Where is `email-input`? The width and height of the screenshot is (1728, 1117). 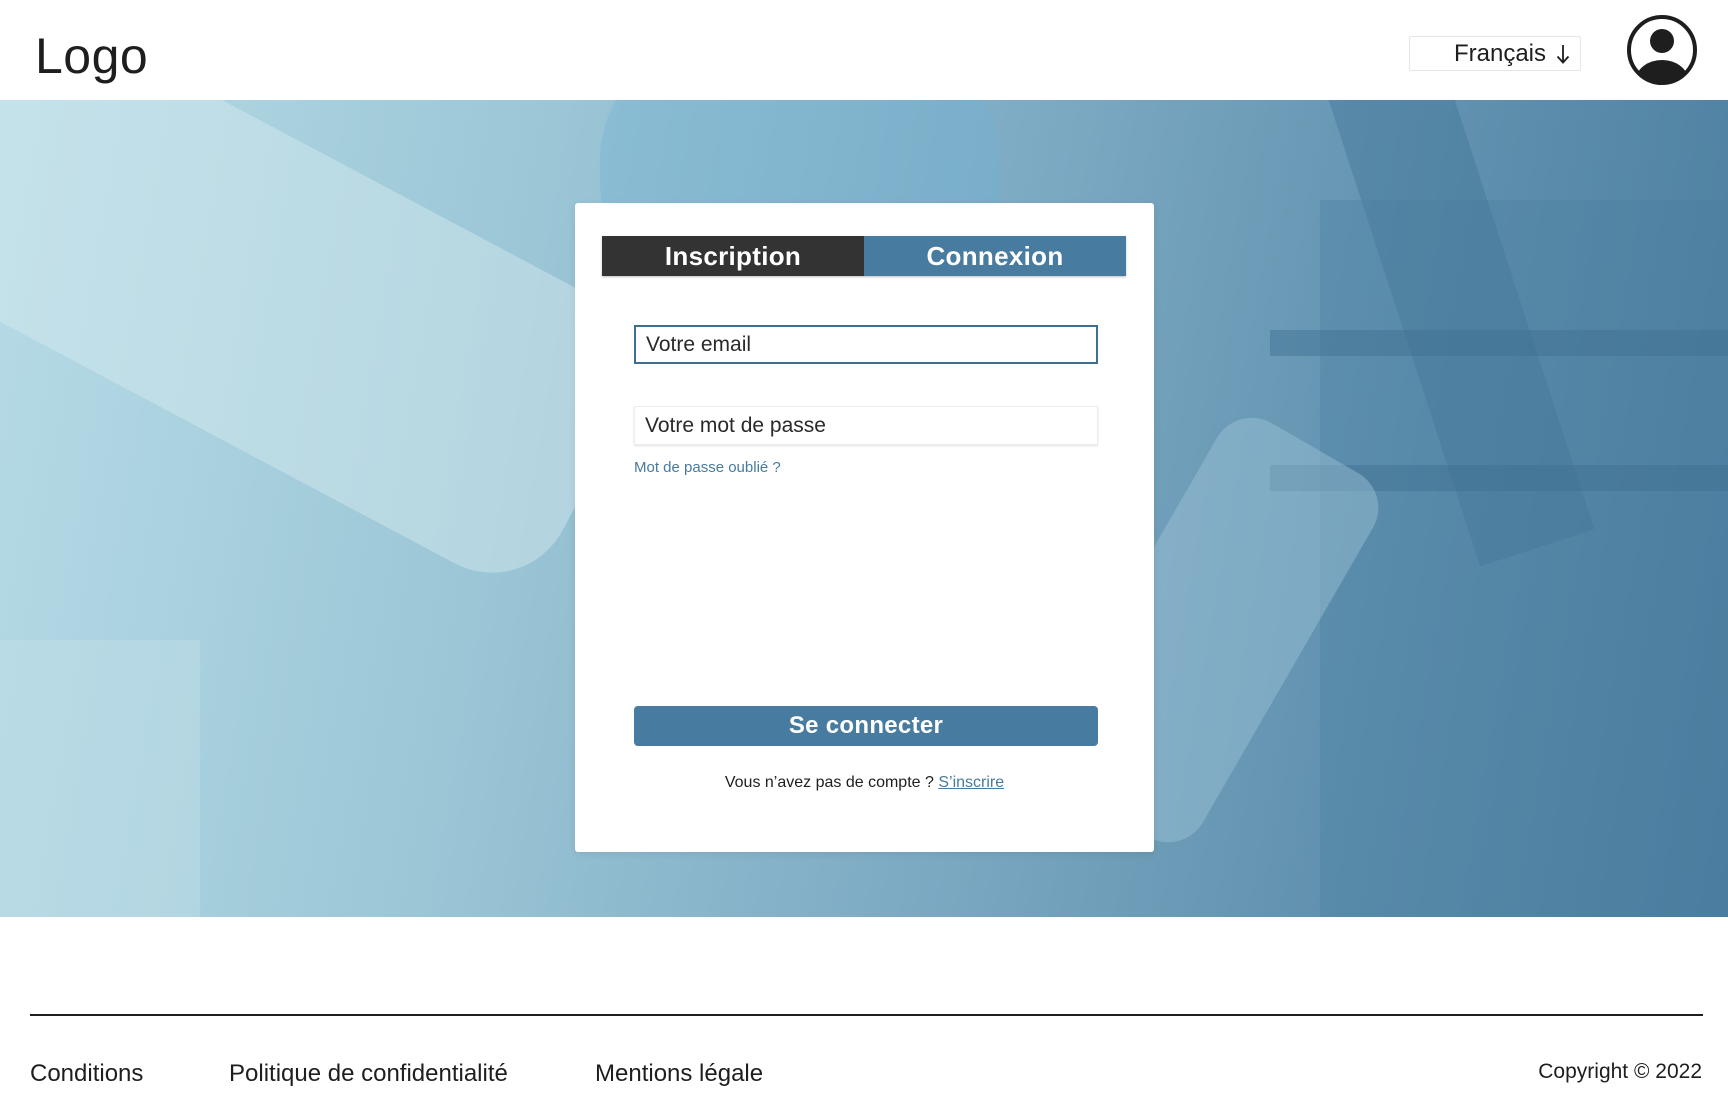 email-input is located at coordinates (866, 344).